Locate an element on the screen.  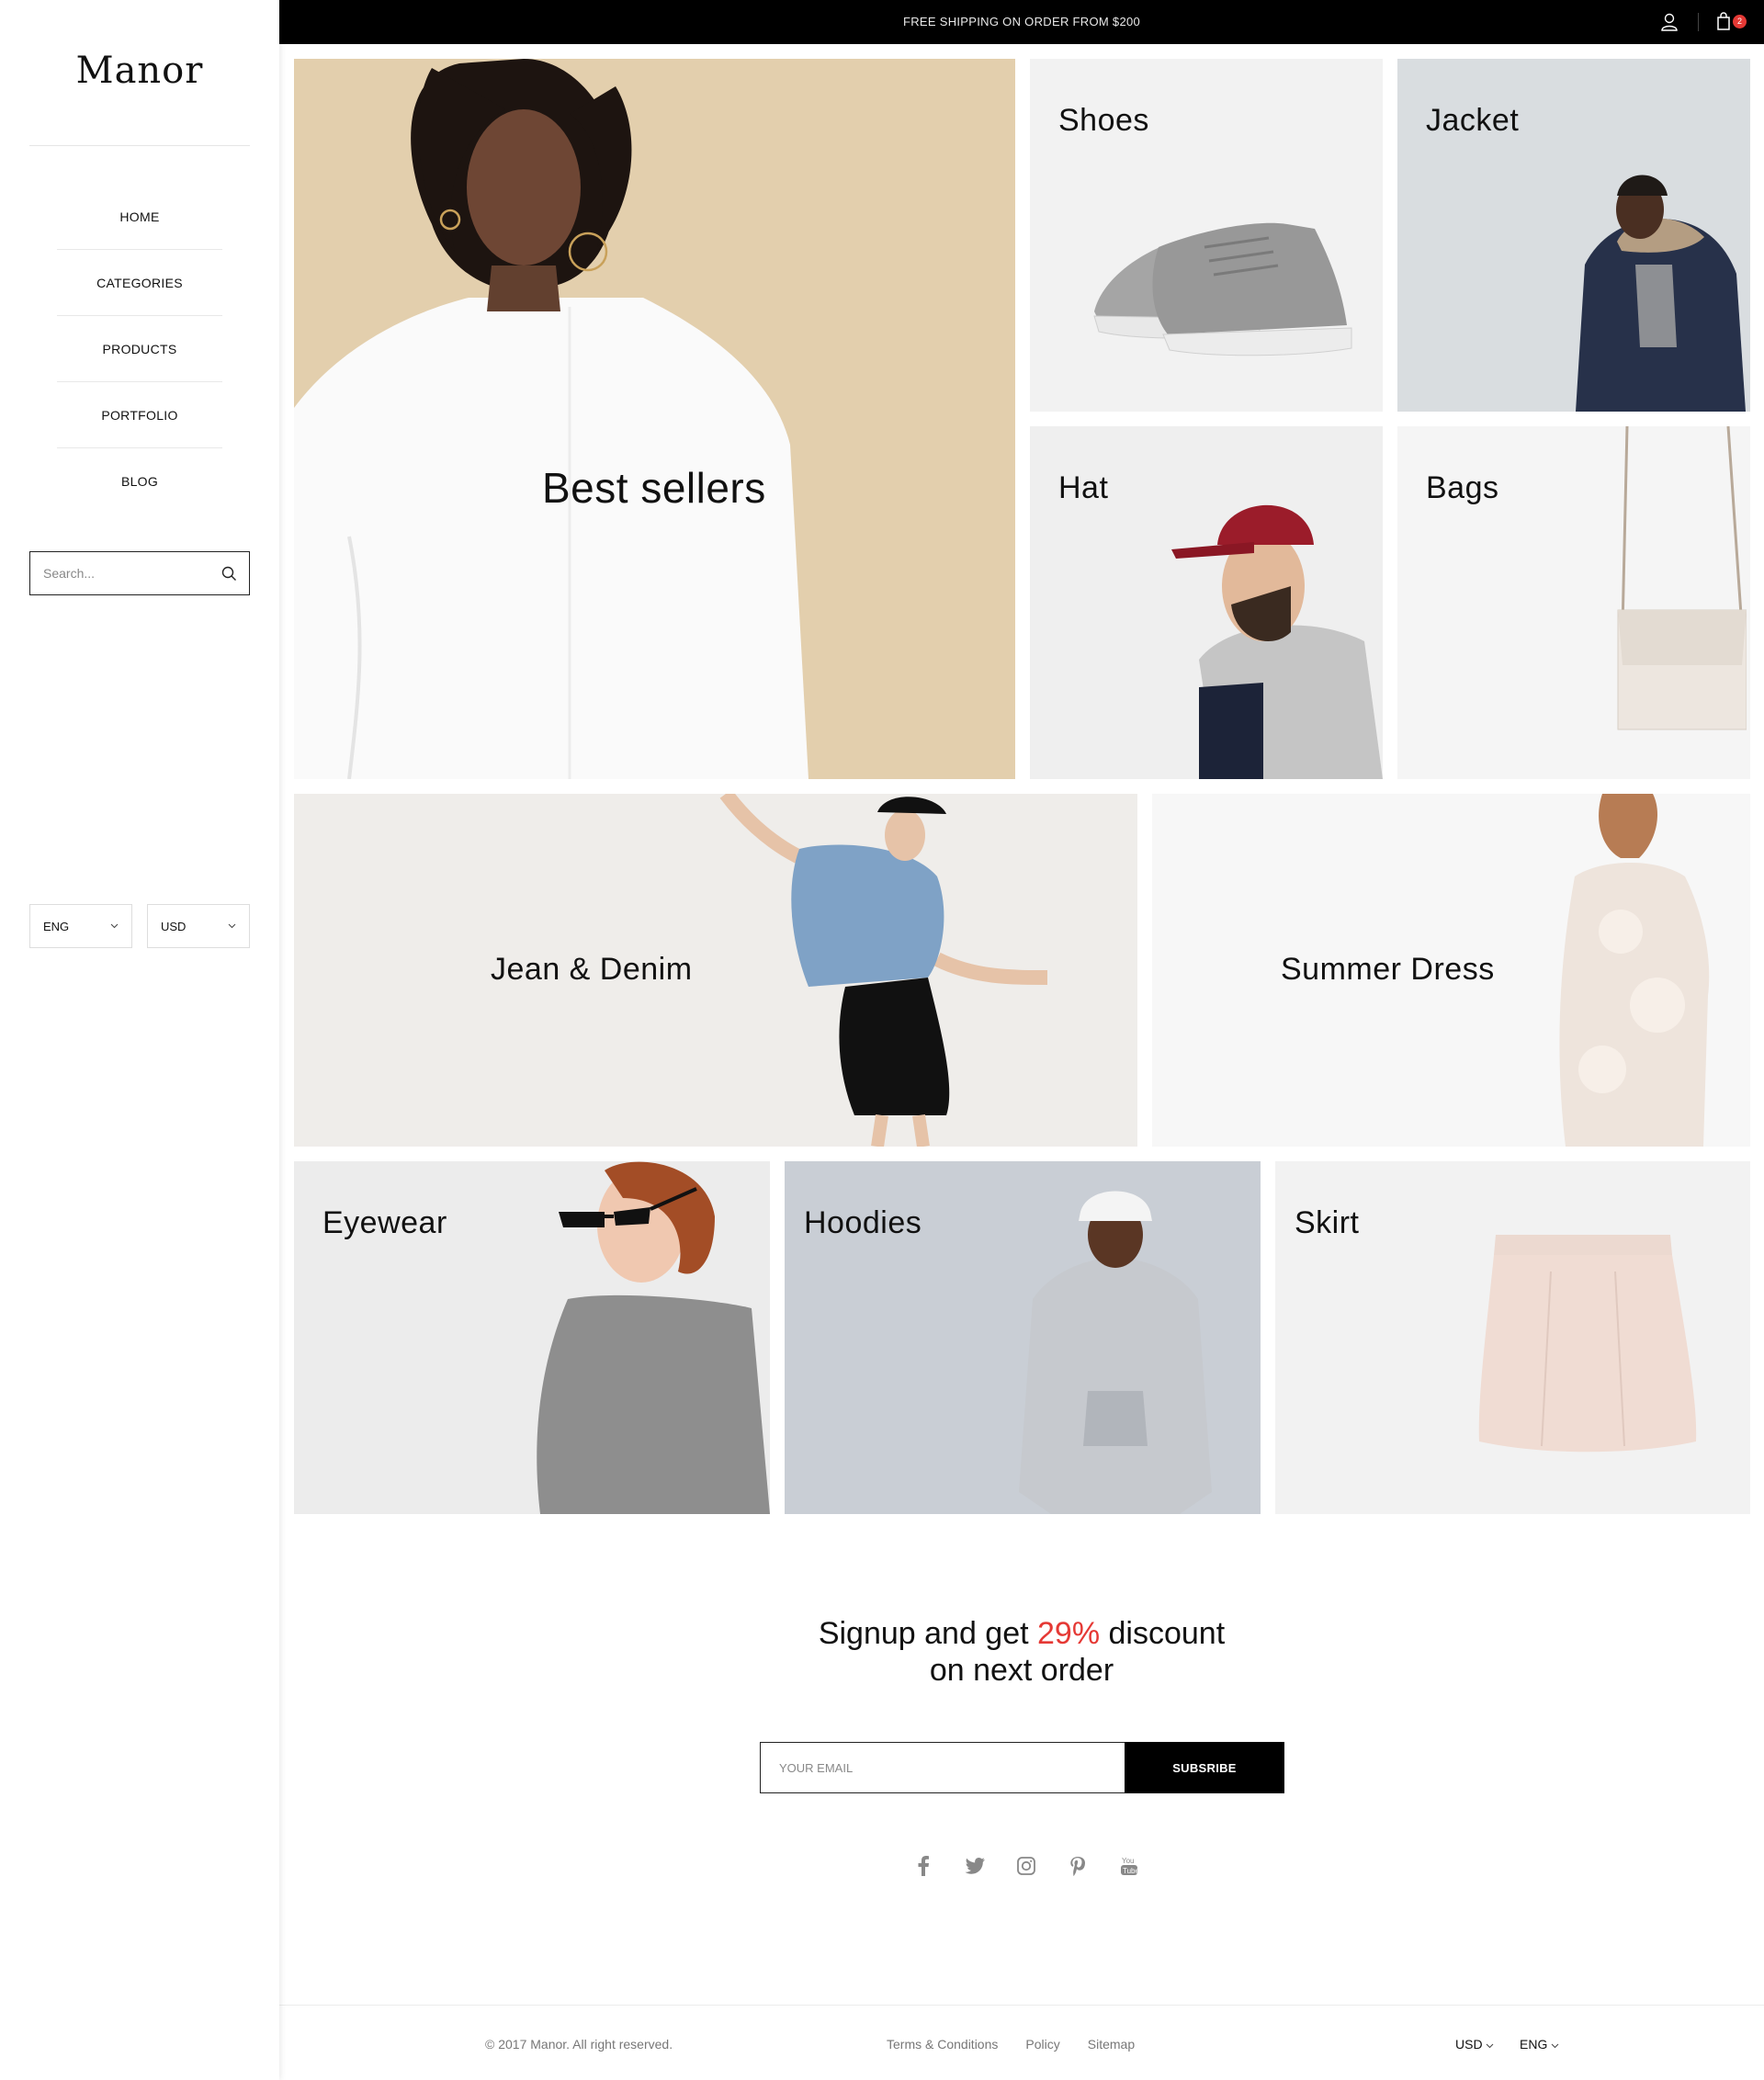
main-nav: HOME CATEGORIES PRODUCTS PORTFOLIO BLOG is located at coordinates (139, 349).